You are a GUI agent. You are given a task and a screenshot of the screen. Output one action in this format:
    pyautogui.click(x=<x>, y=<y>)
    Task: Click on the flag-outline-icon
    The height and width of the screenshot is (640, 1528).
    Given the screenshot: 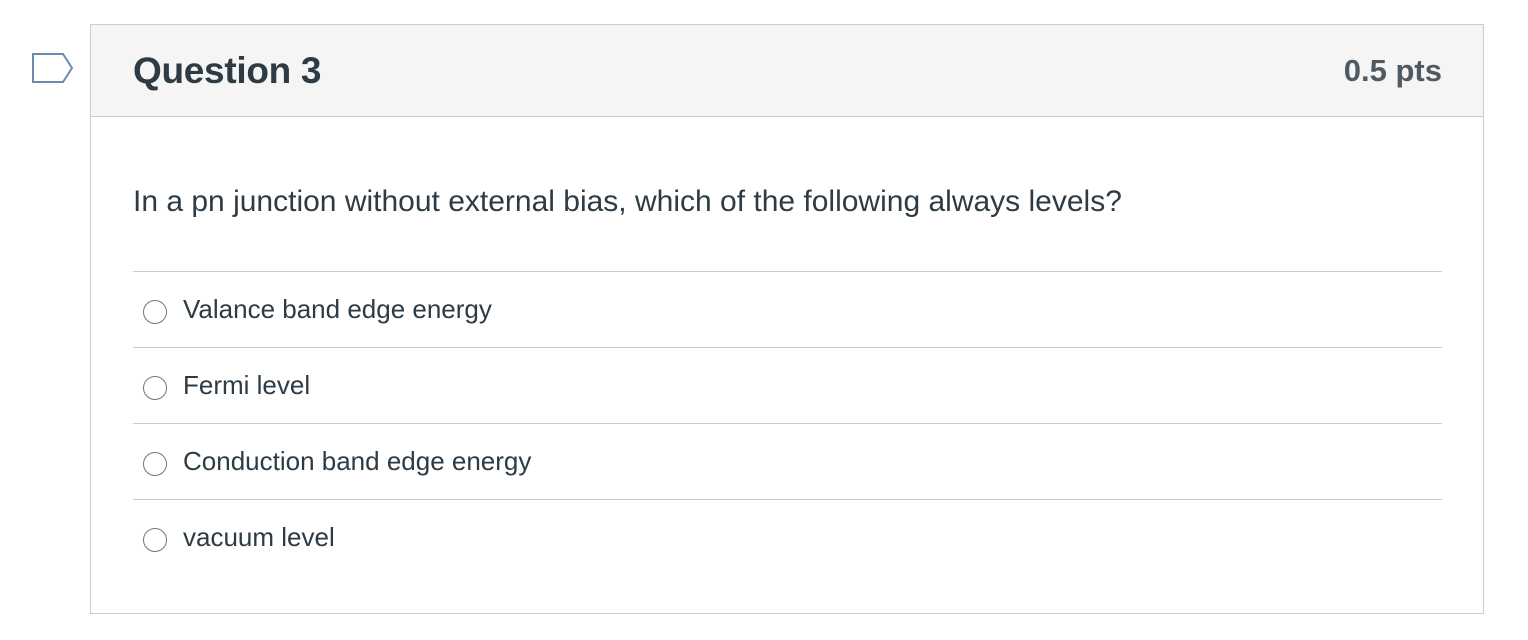 What is the action you would take?
    pyautogui.click(x=53, y=68)
    